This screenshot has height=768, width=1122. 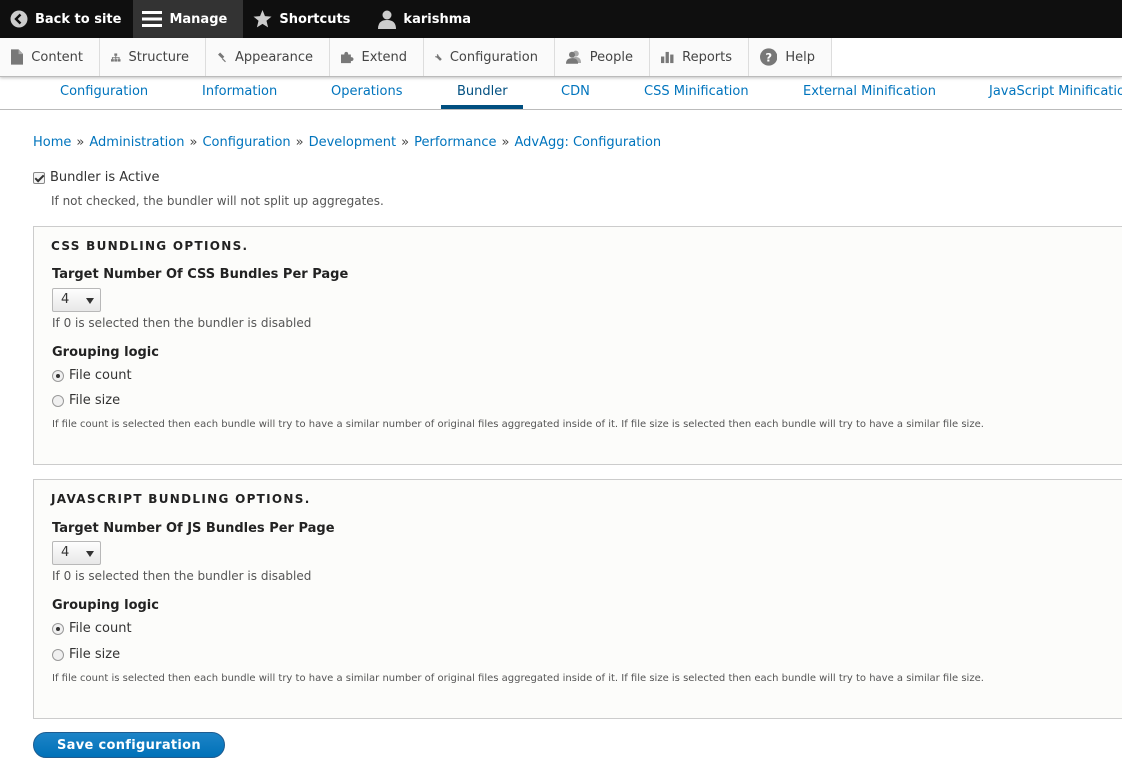 What do you see at coordinates (438, 57) in the screenshot?
I see `wrench-icon` at bounding box center [438, 57].